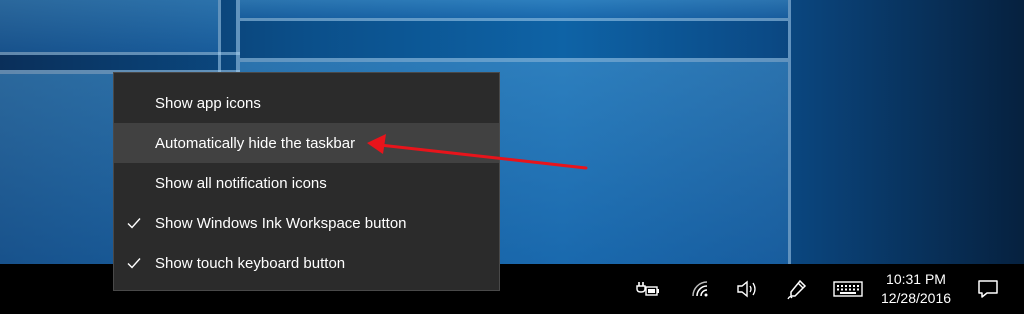 This screenshot has width=1024, height=314. What do you see at coordinates (988, 289) in the screenshot?
I see `action-center-icon` at bounding box center [988, 289].